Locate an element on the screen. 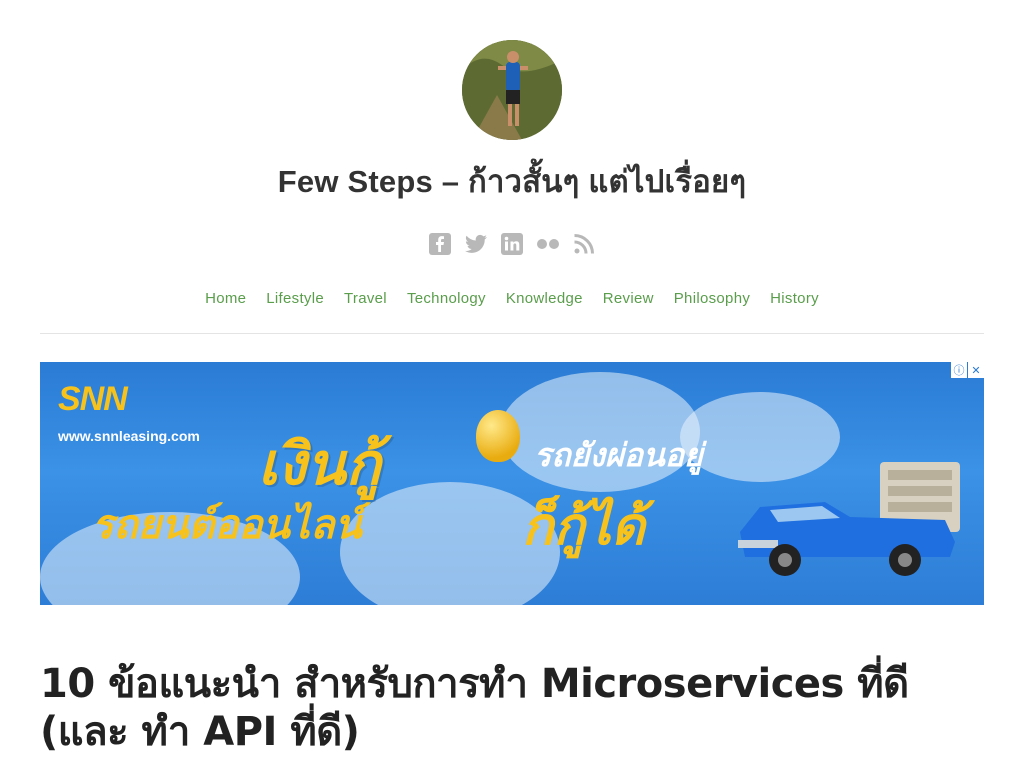 The width and height of the screenshot is (1024, 768). site-title: Few Steps – ก้าวสั้นๆ แต่ไปเรื่อยๆ is located at coordinates (512, 181).